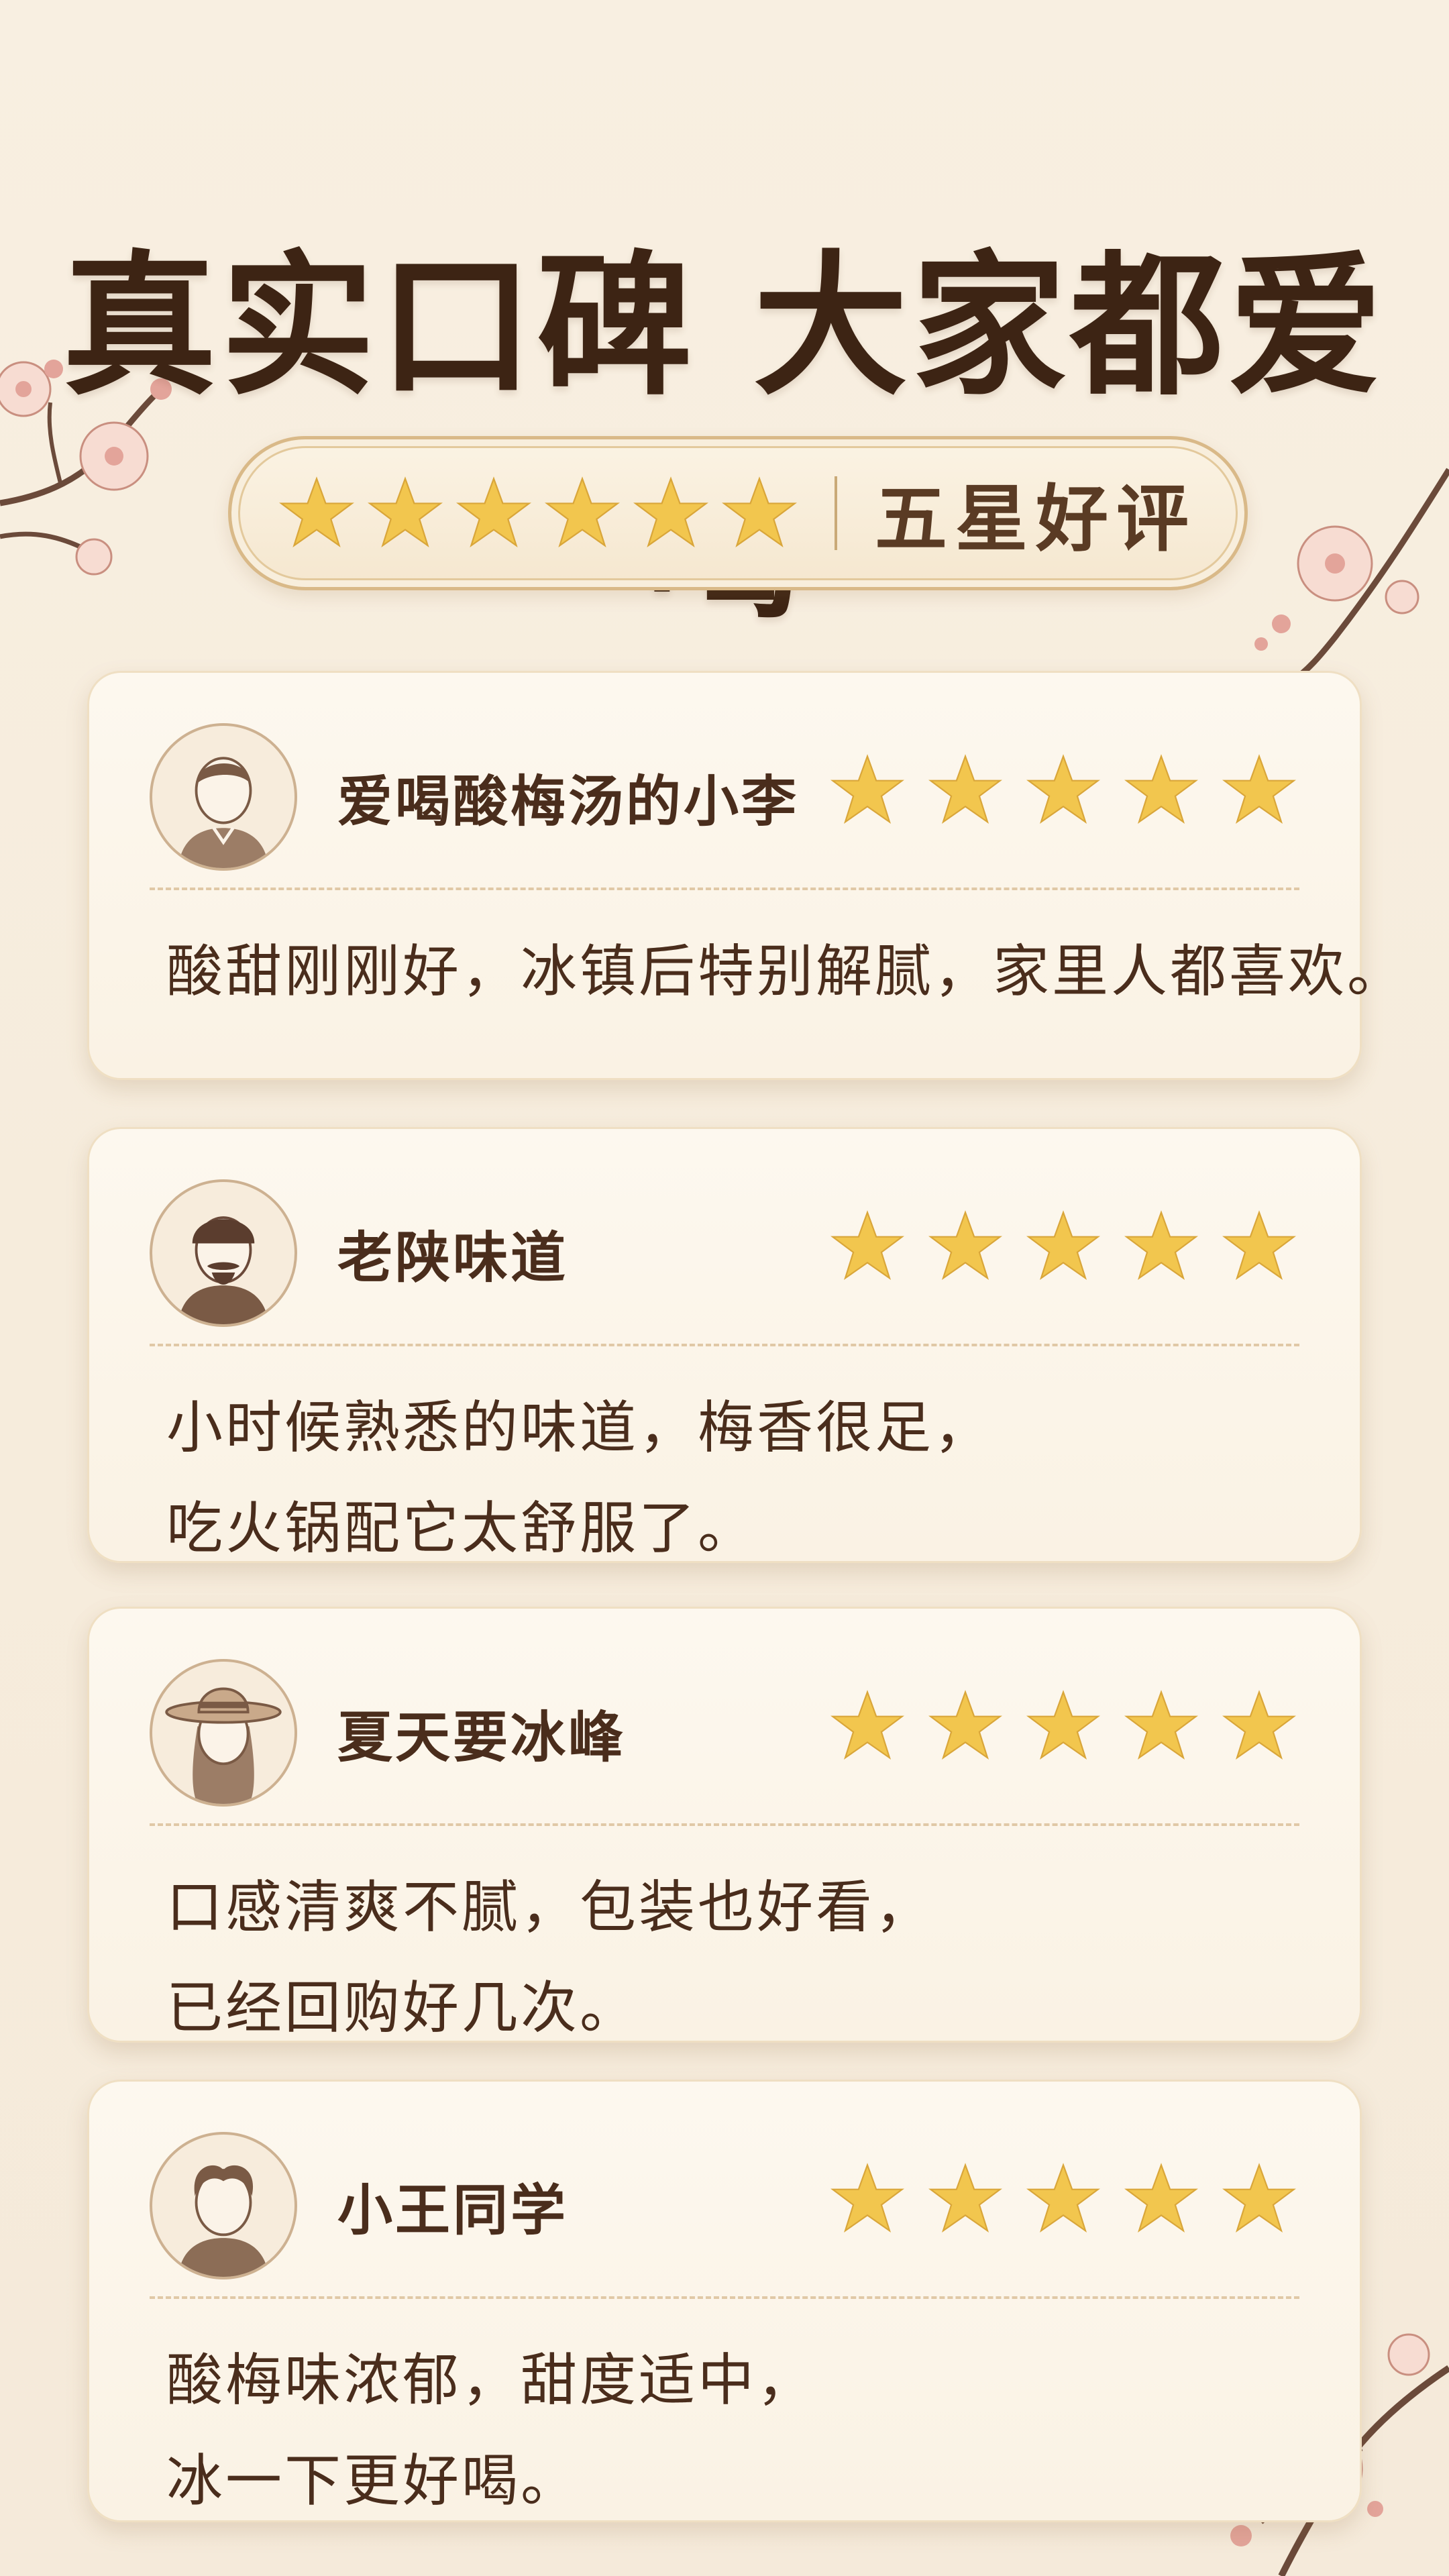 This screenshot has height=2576, width=1449. Describe the element at coordinates (537, 513) in the screenshot. I see `badge-star-rating` at that location.